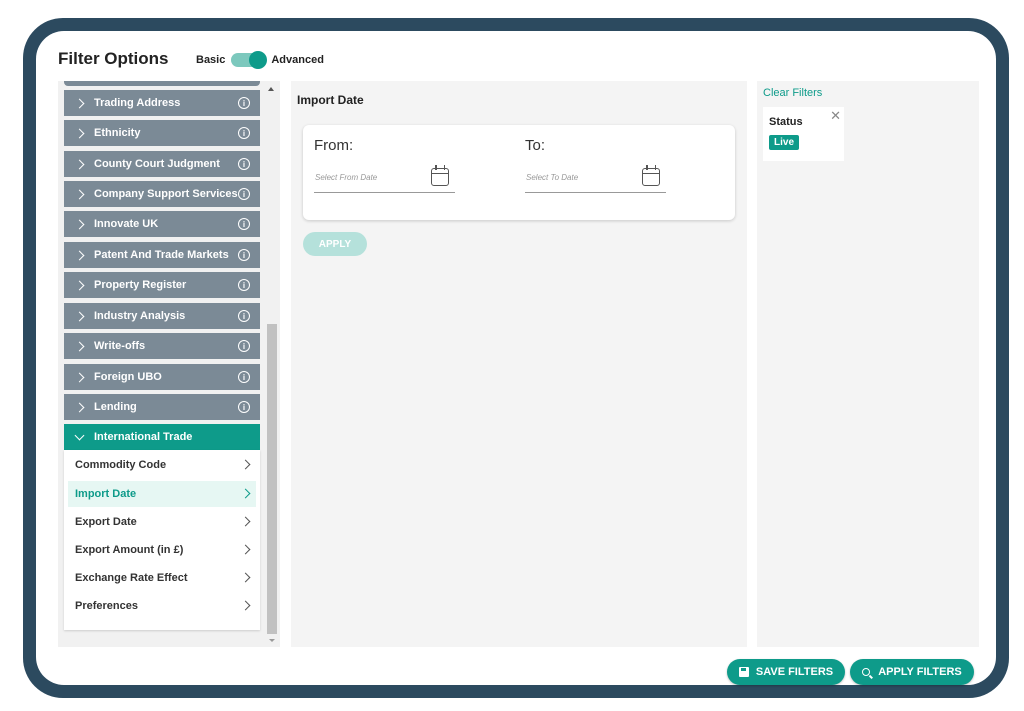 The height and width of the screenshot is (711, 1024). Describe the element at coordinates (866, 672) in the screenshot. I see `search-icon` at that location.